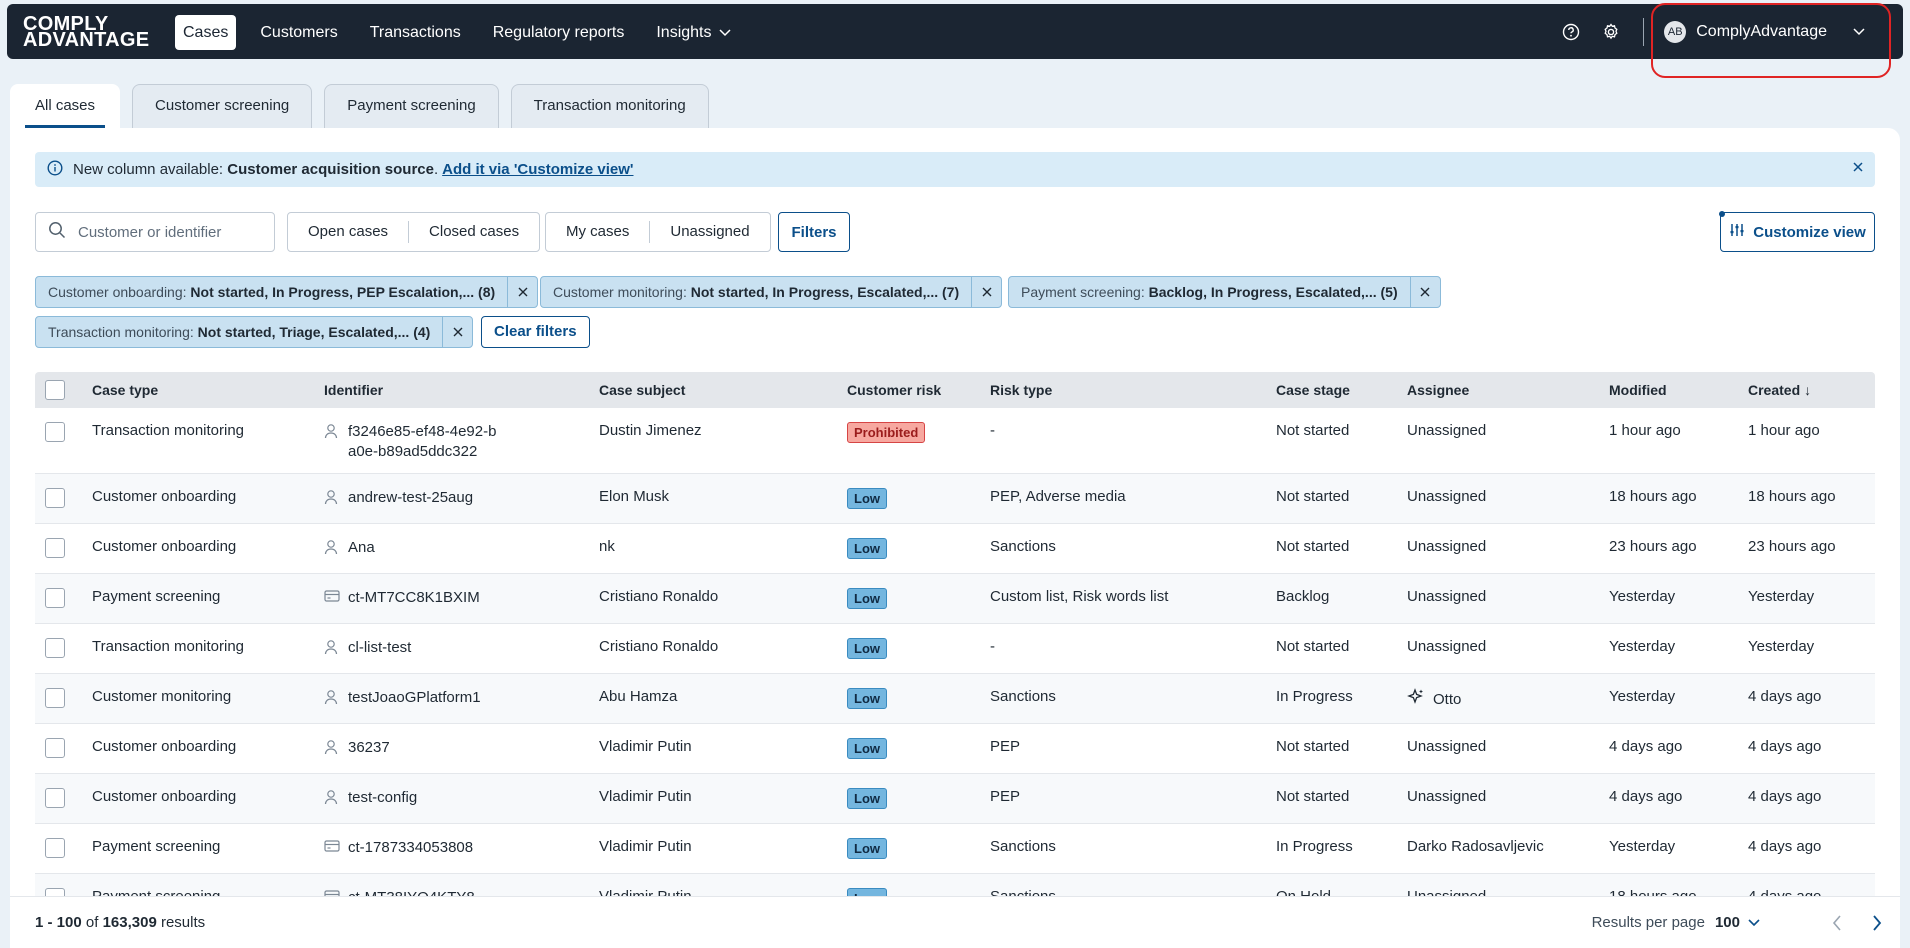 This screenshot has height=948, width=1910. What do you see at coordinates (206, 32) in the screenshot?
I see `nav-cases: Cases` at bounding box center [206, 32].